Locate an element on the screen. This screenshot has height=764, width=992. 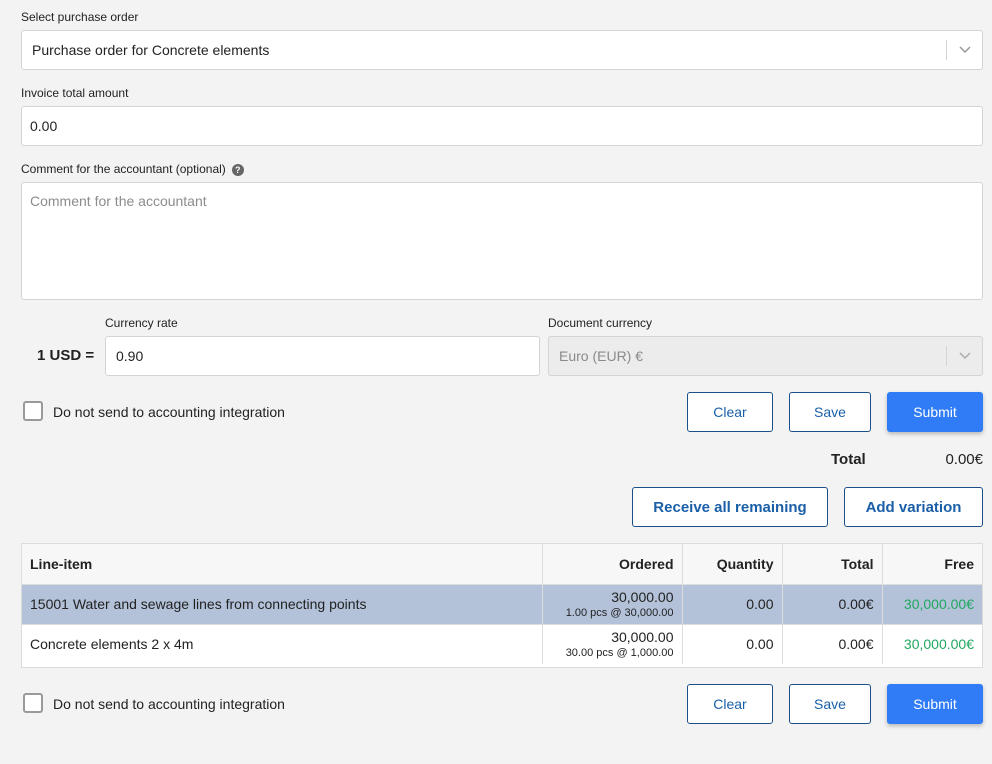
receive-all-button: Receive all remaining is located at coordinates (730, 507).